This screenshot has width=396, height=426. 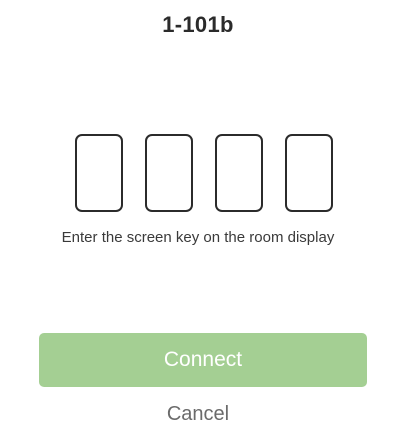 I want to click on connect-button: Connect, so click(x=203, y=360).